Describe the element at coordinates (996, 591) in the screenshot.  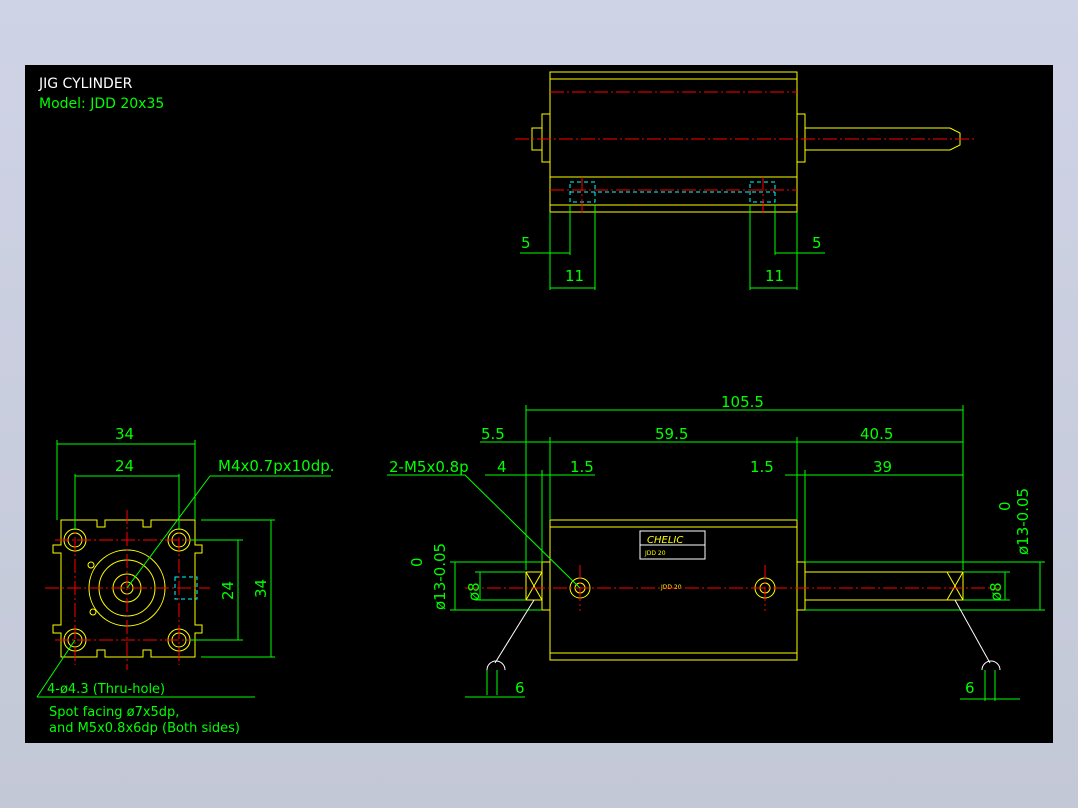
I see `shaft-dia-right: ø8` at that location.